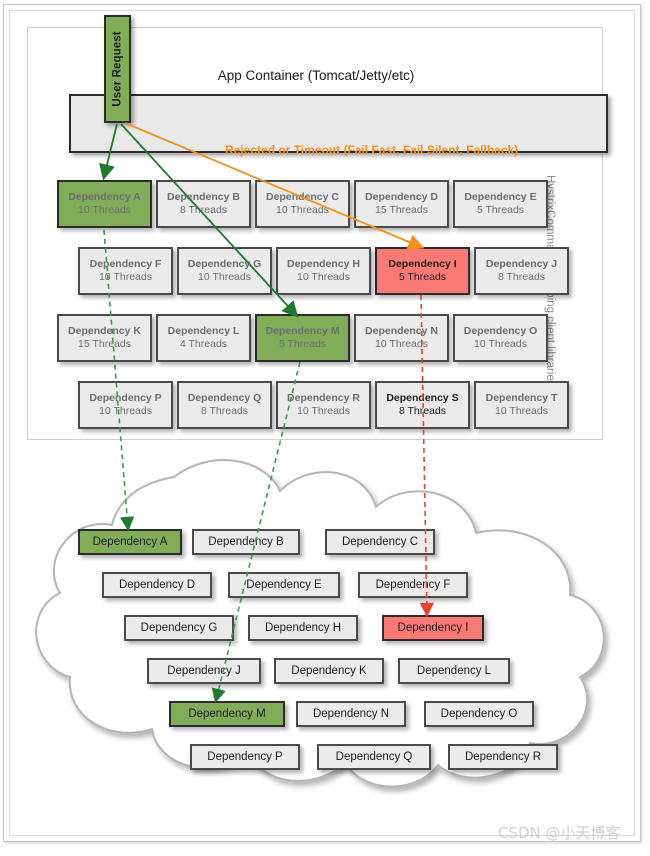  I want to click on user-request-label: User Request, so click(117, 69).